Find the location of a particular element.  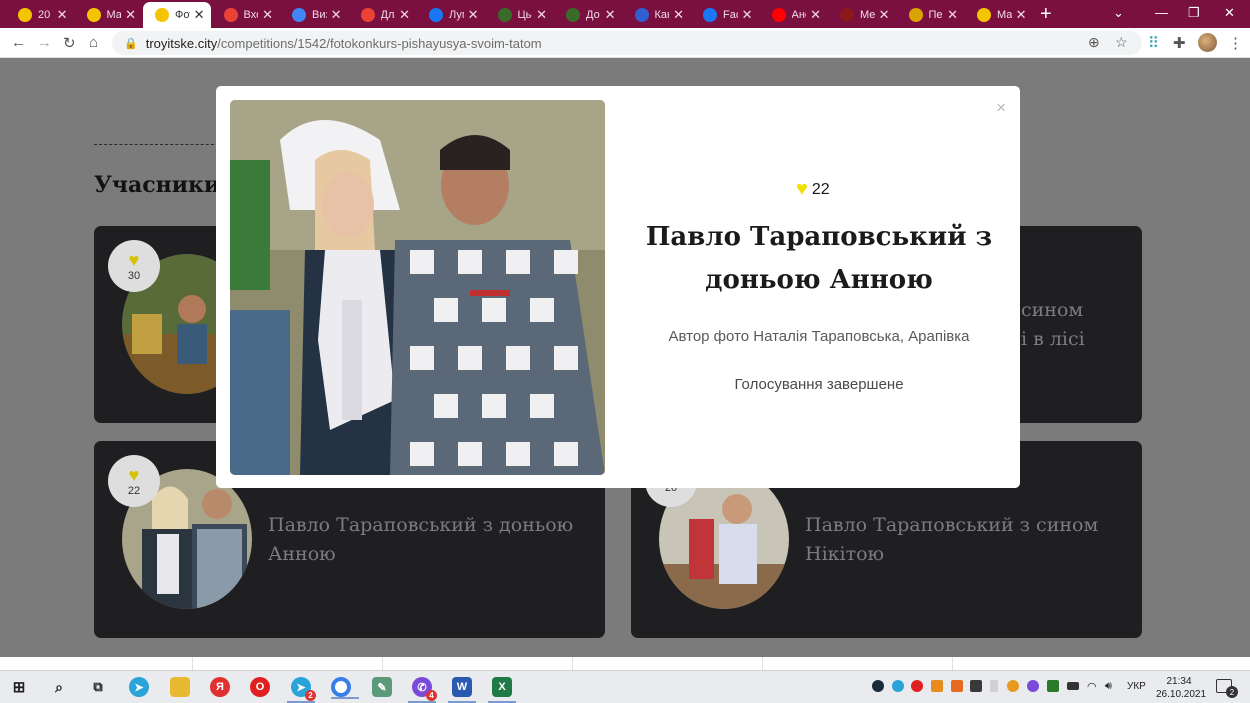

excel-icon: X is located at coordinates (502, 690).